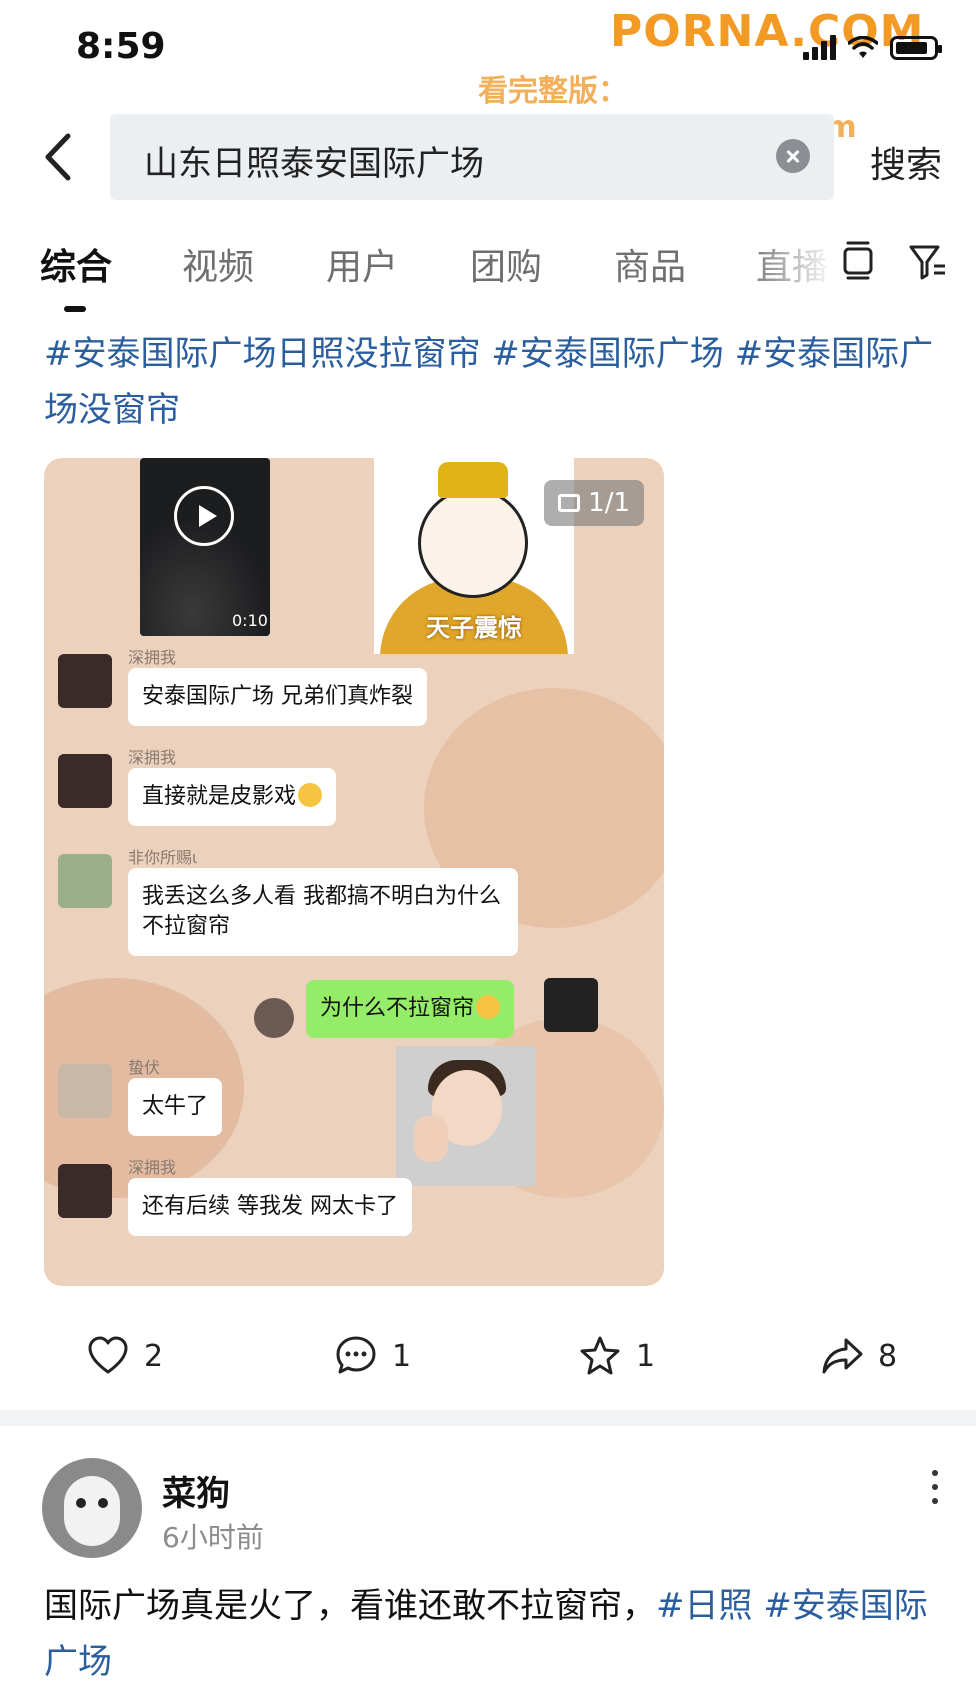 The image size is (976, 1702). Describe the element at coordinates (935, 1487) in the screenshot. I see `more-options-icon` at that location.